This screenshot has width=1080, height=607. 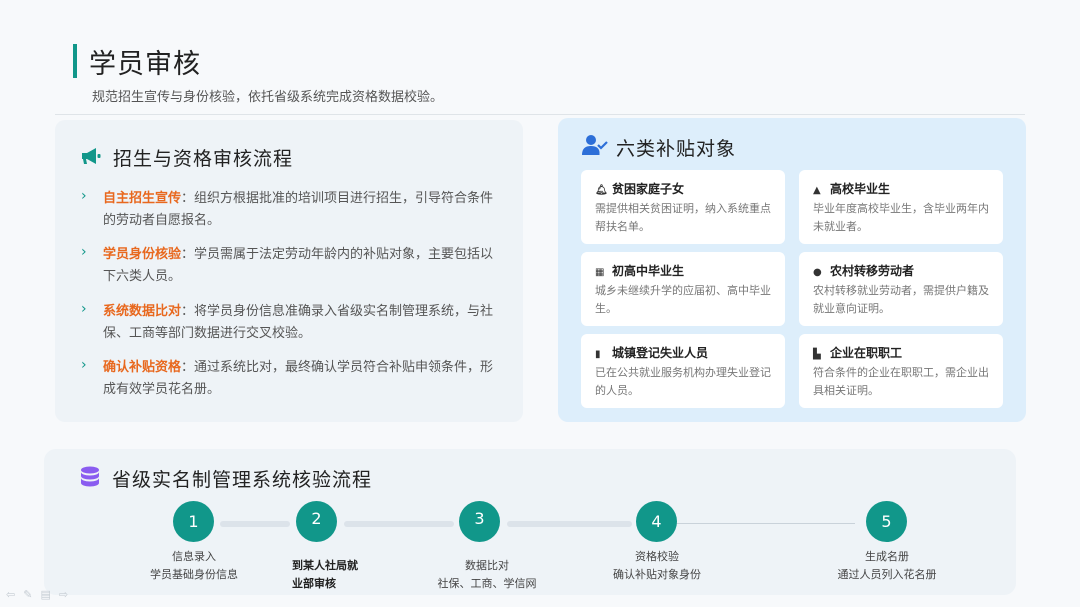 I want to click on step-label: 数据比对 社保、工商、学信网, so click(x=487, y=575).